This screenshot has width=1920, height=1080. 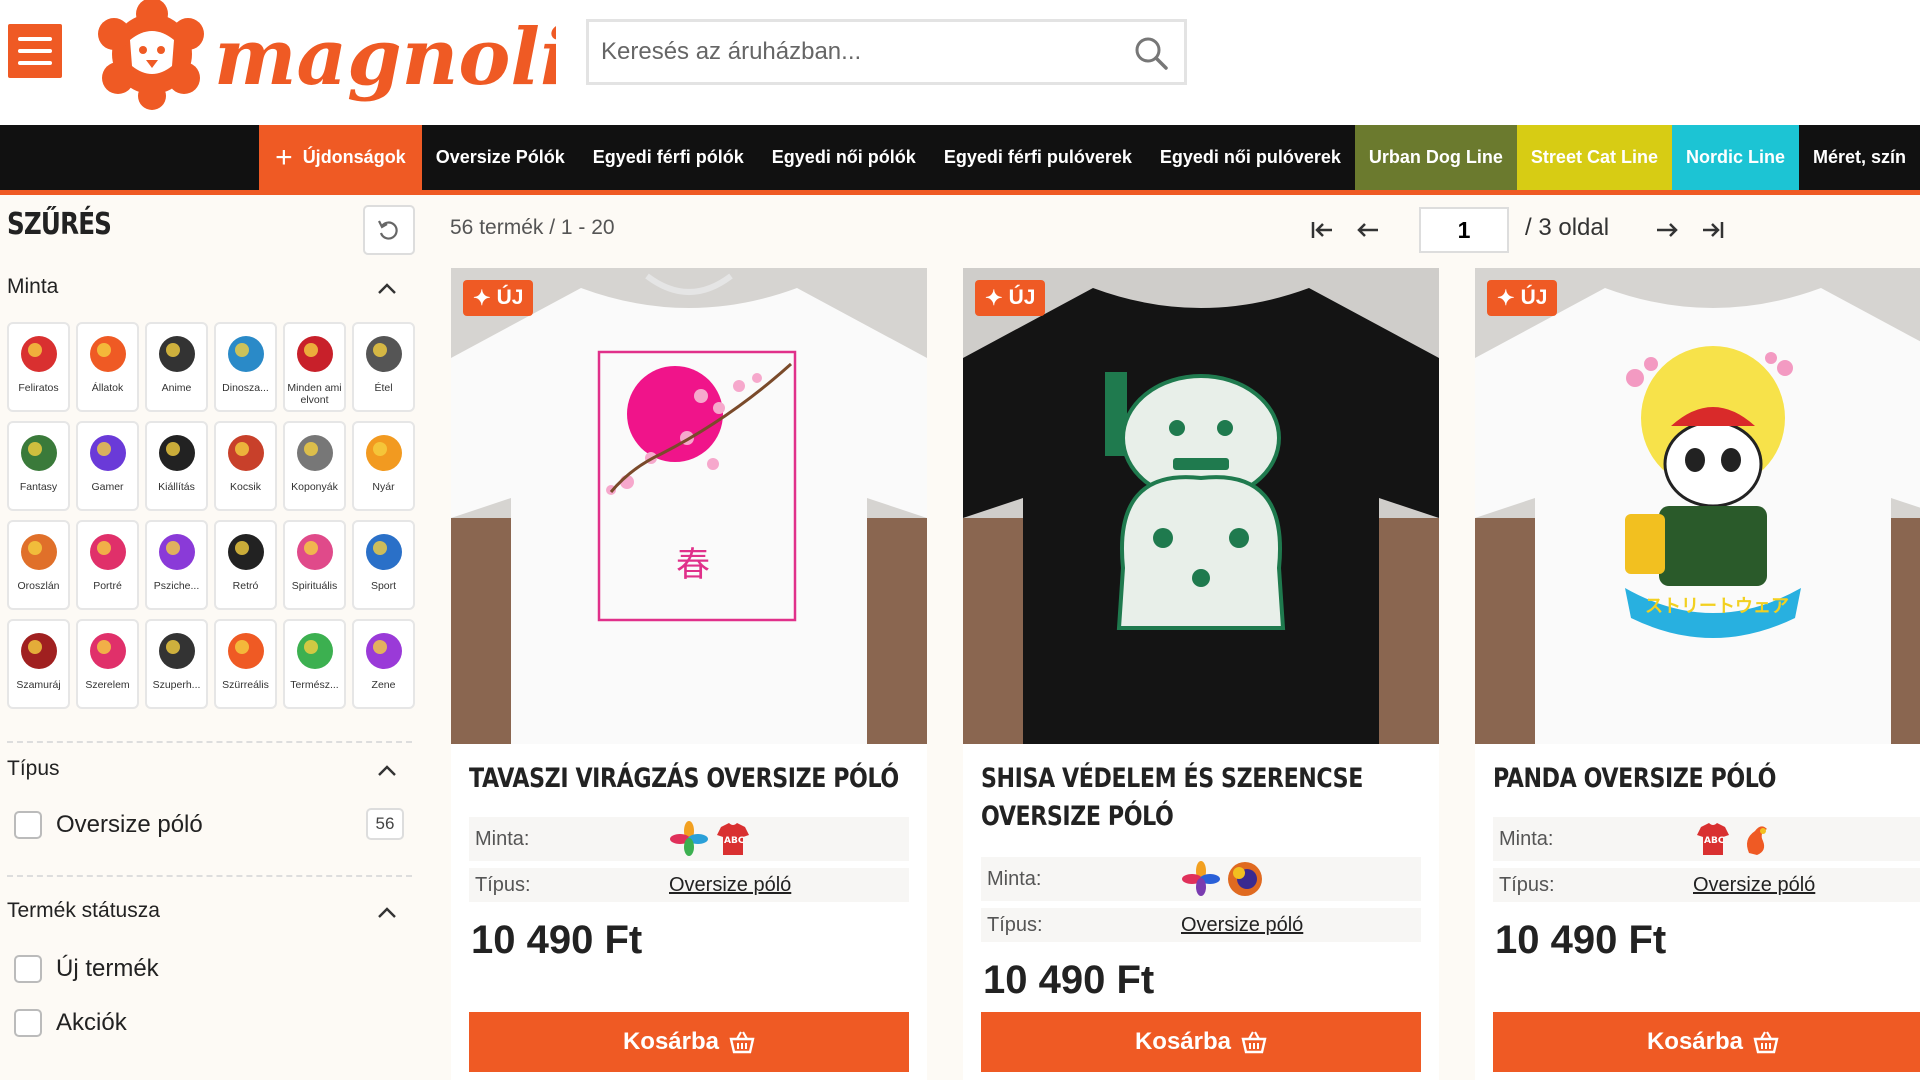 What do you see at coordinates (176, 367) in the screenshot?
I see `minta-tile: Anime` at bounding box center [176, 367].